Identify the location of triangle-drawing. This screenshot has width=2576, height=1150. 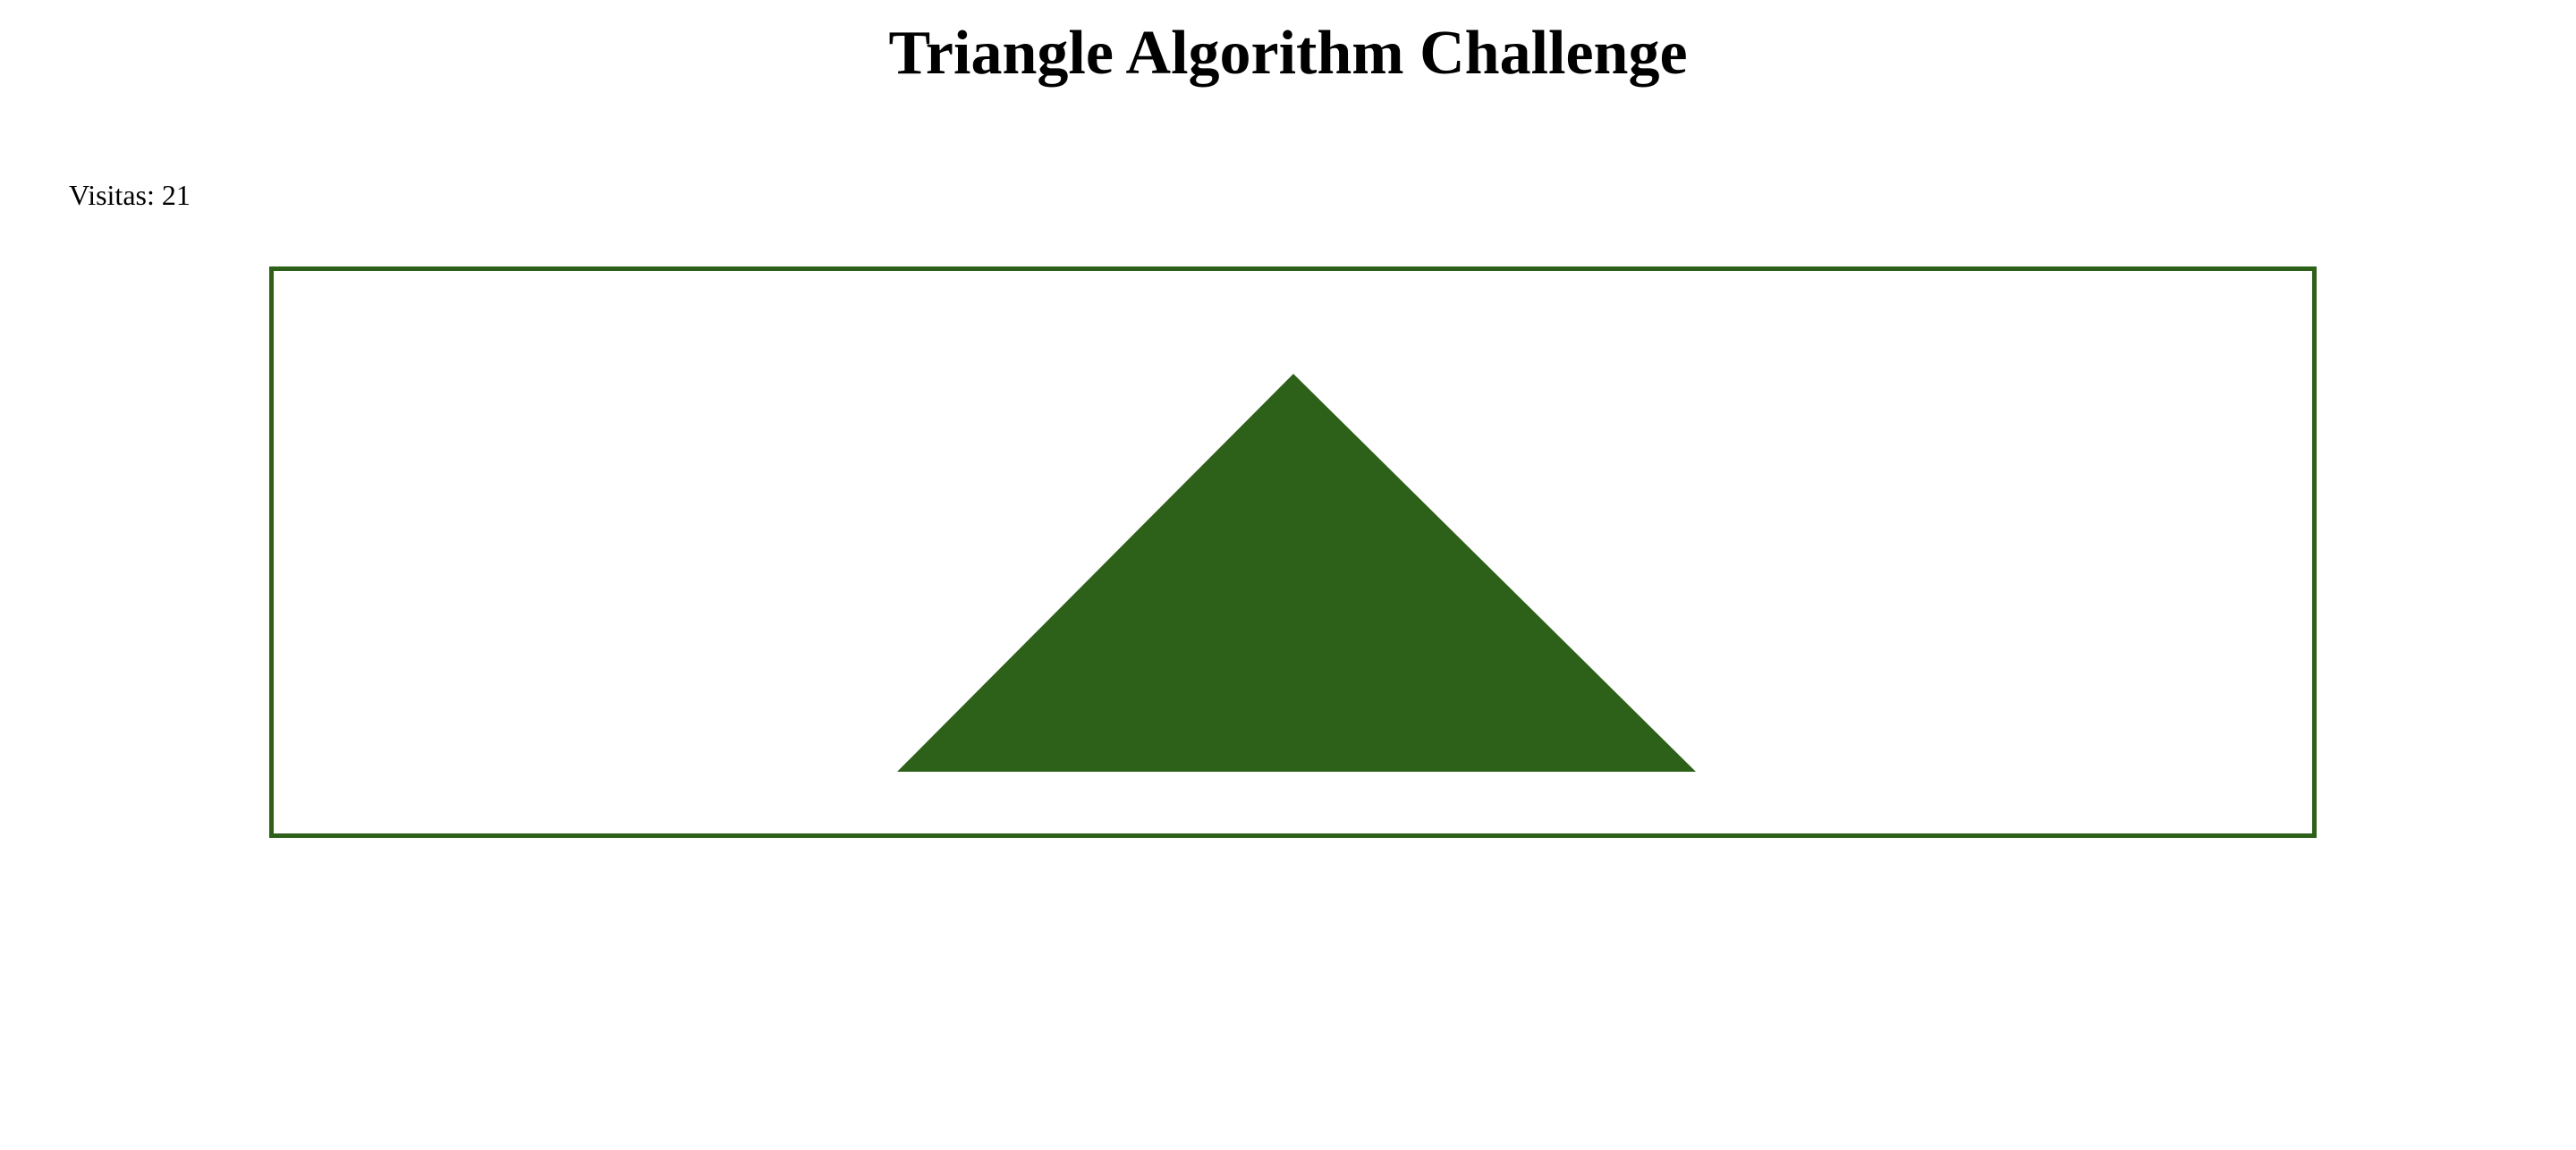
(1296, 573).